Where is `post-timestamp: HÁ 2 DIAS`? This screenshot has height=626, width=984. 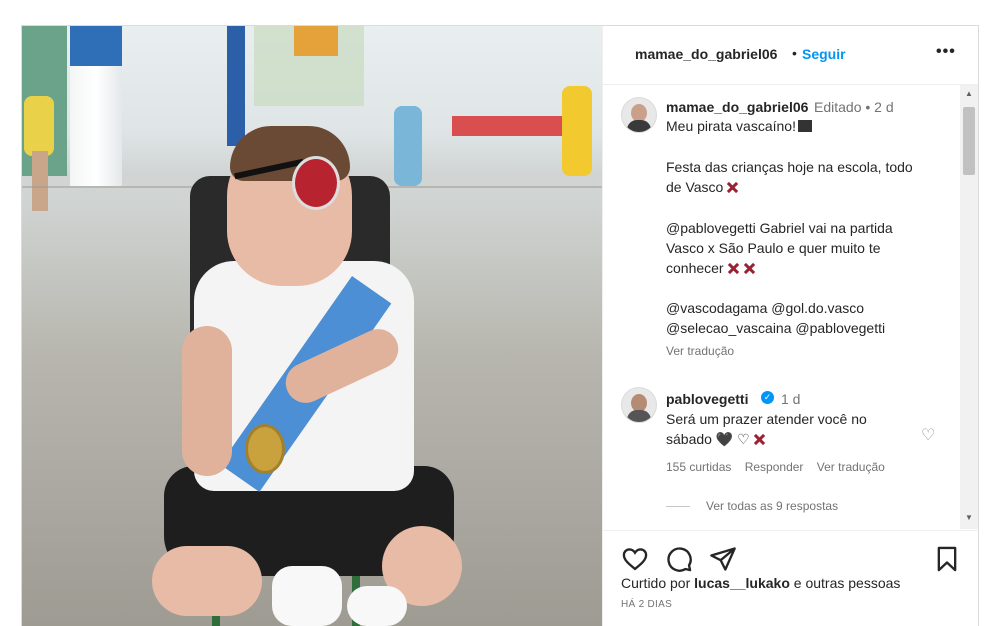 post-timestamp: HÁ 2 DIAS is located at coordinates (646, 604).